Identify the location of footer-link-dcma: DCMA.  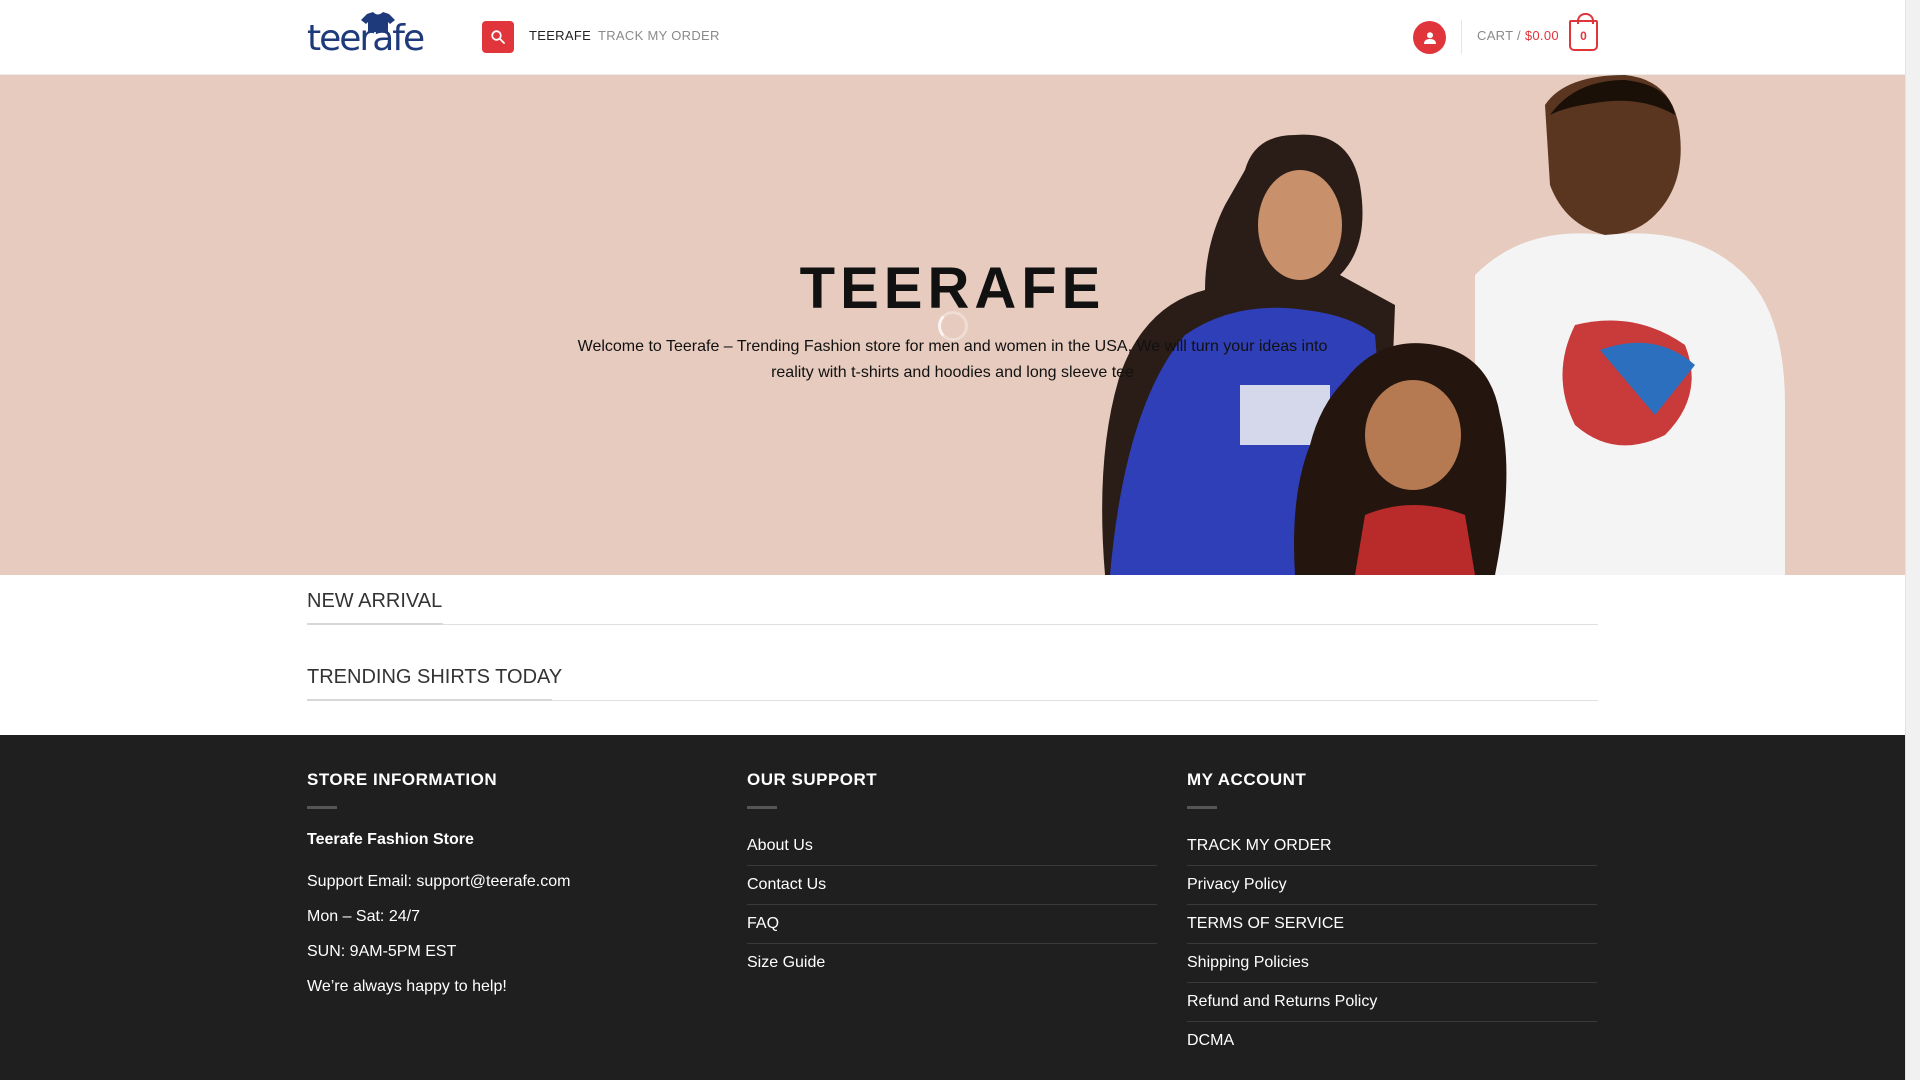
(1392, 1041).